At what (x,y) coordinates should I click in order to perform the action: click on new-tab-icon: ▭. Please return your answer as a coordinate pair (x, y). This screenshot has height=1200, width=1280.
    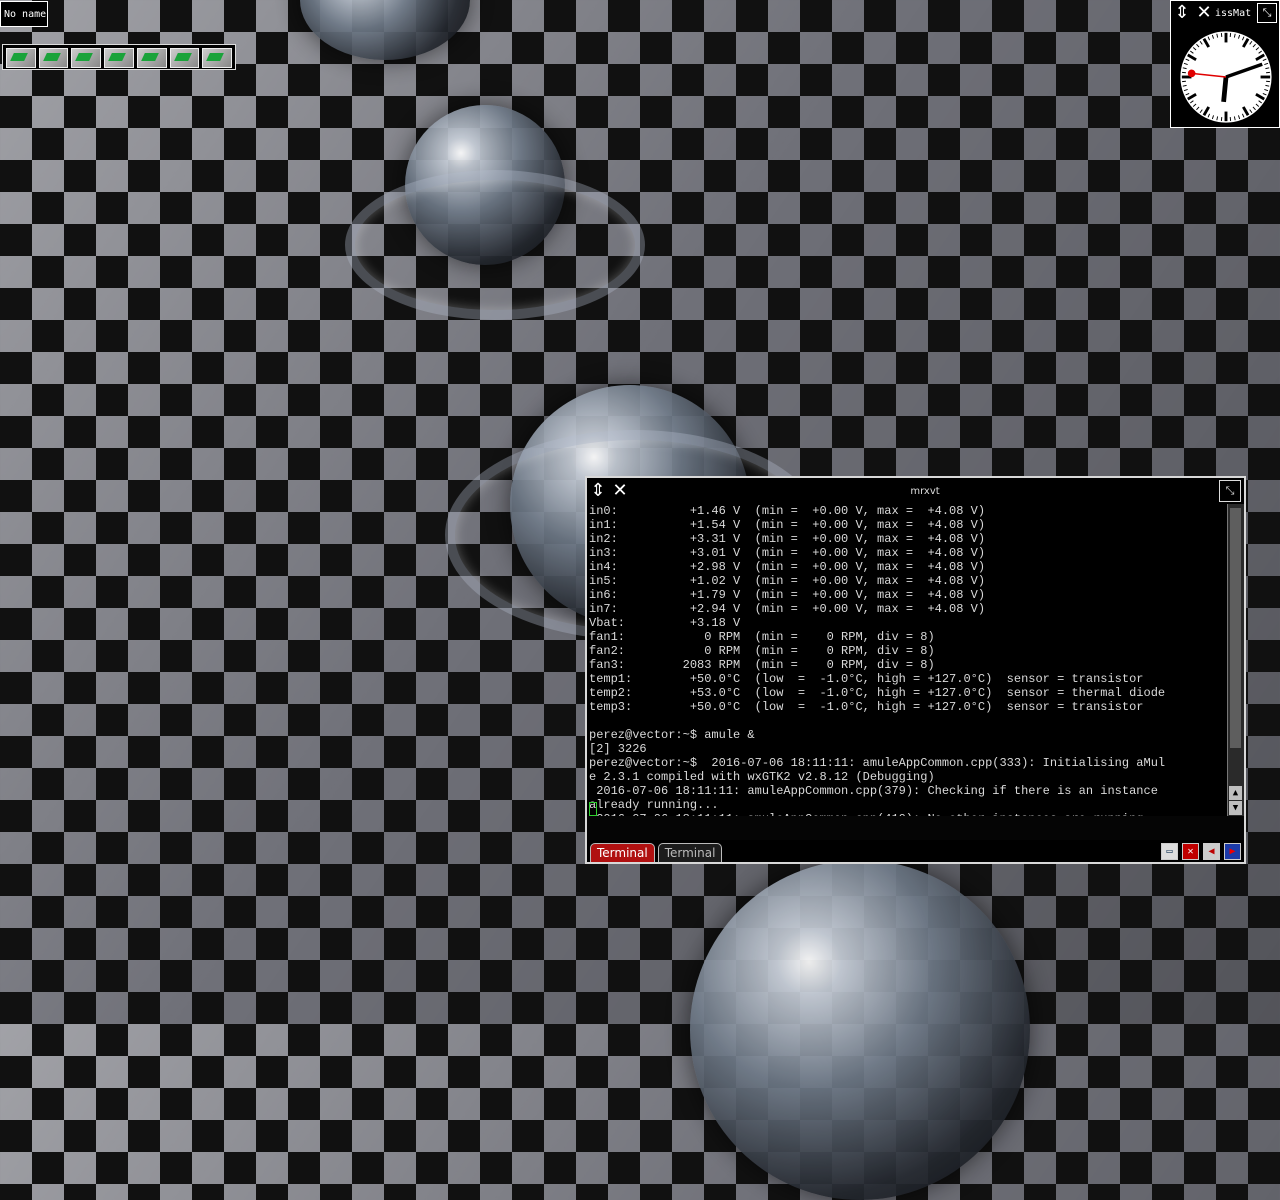
    Looking at the image, I should click on (1169, 851).